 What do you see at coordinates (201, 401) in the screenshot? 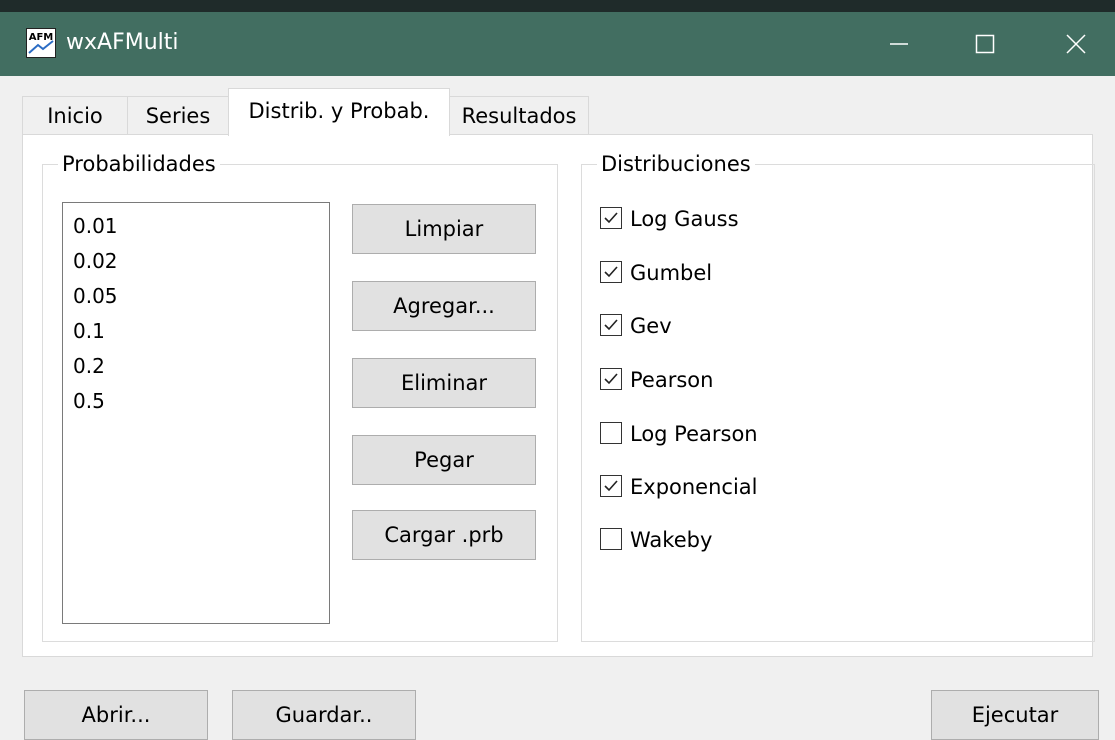
I see `list-item: 0.5` at bounding box center [201, 401].